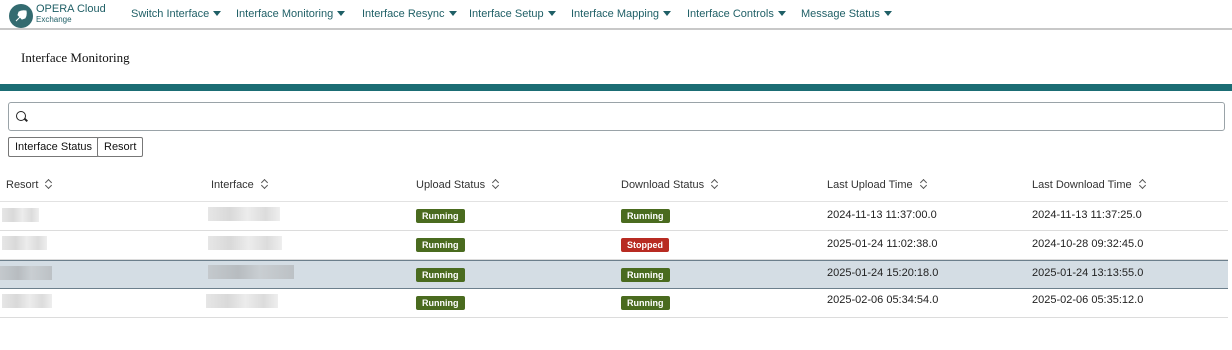 This screenshot has height=350, width=1232. I want to click on brand-line-1: OPERA Cloud, so click(71, 9).